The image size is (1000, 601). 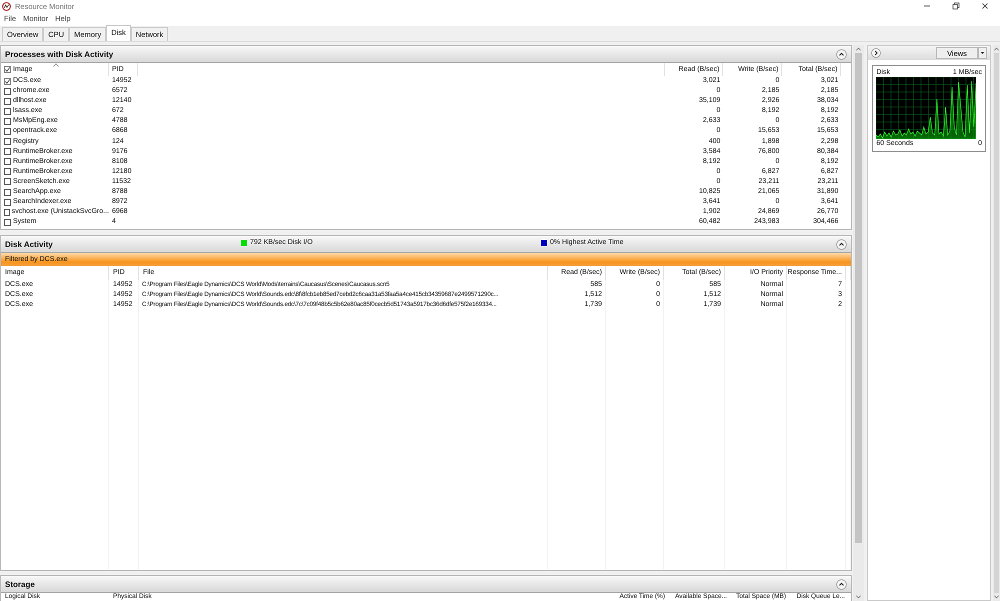 I want to click on sort-icon, so click(x=56, y=65).